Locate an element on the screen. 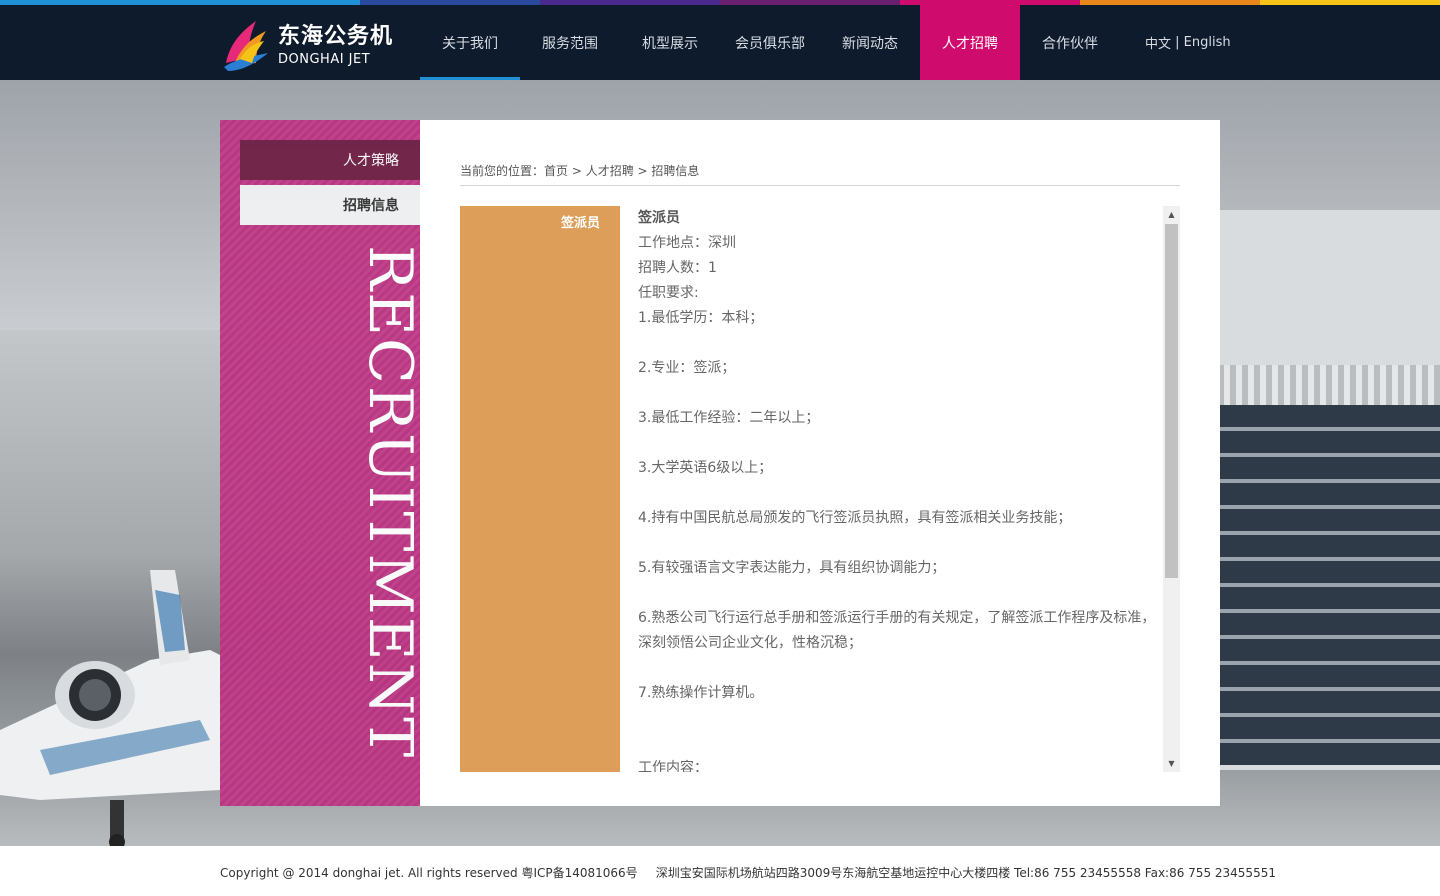 The height and width of the screenshot is (896, 1440). nav-label: 会员俱乐部 is located at coordinates (770, 43).